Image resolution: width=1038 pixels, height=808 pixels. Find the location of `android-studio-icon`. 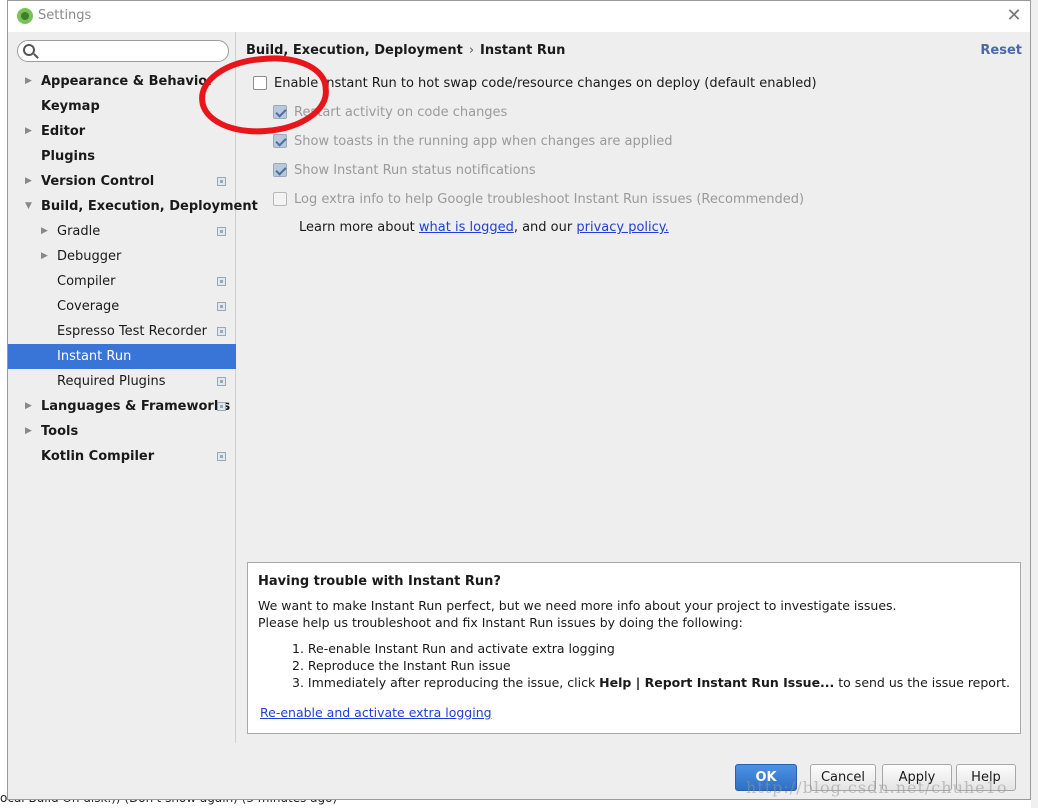

android-studio-icon is located at coordinates (25, 16).